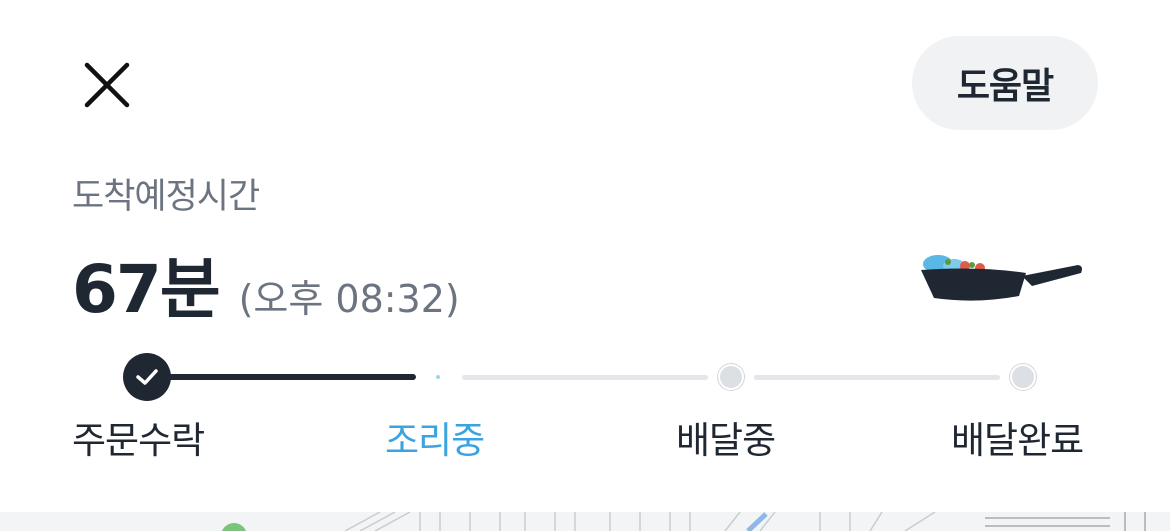  What do you see at coordinates (684, 521) in the screenshot?
I see `map-background` at bounding box center [684, 521].